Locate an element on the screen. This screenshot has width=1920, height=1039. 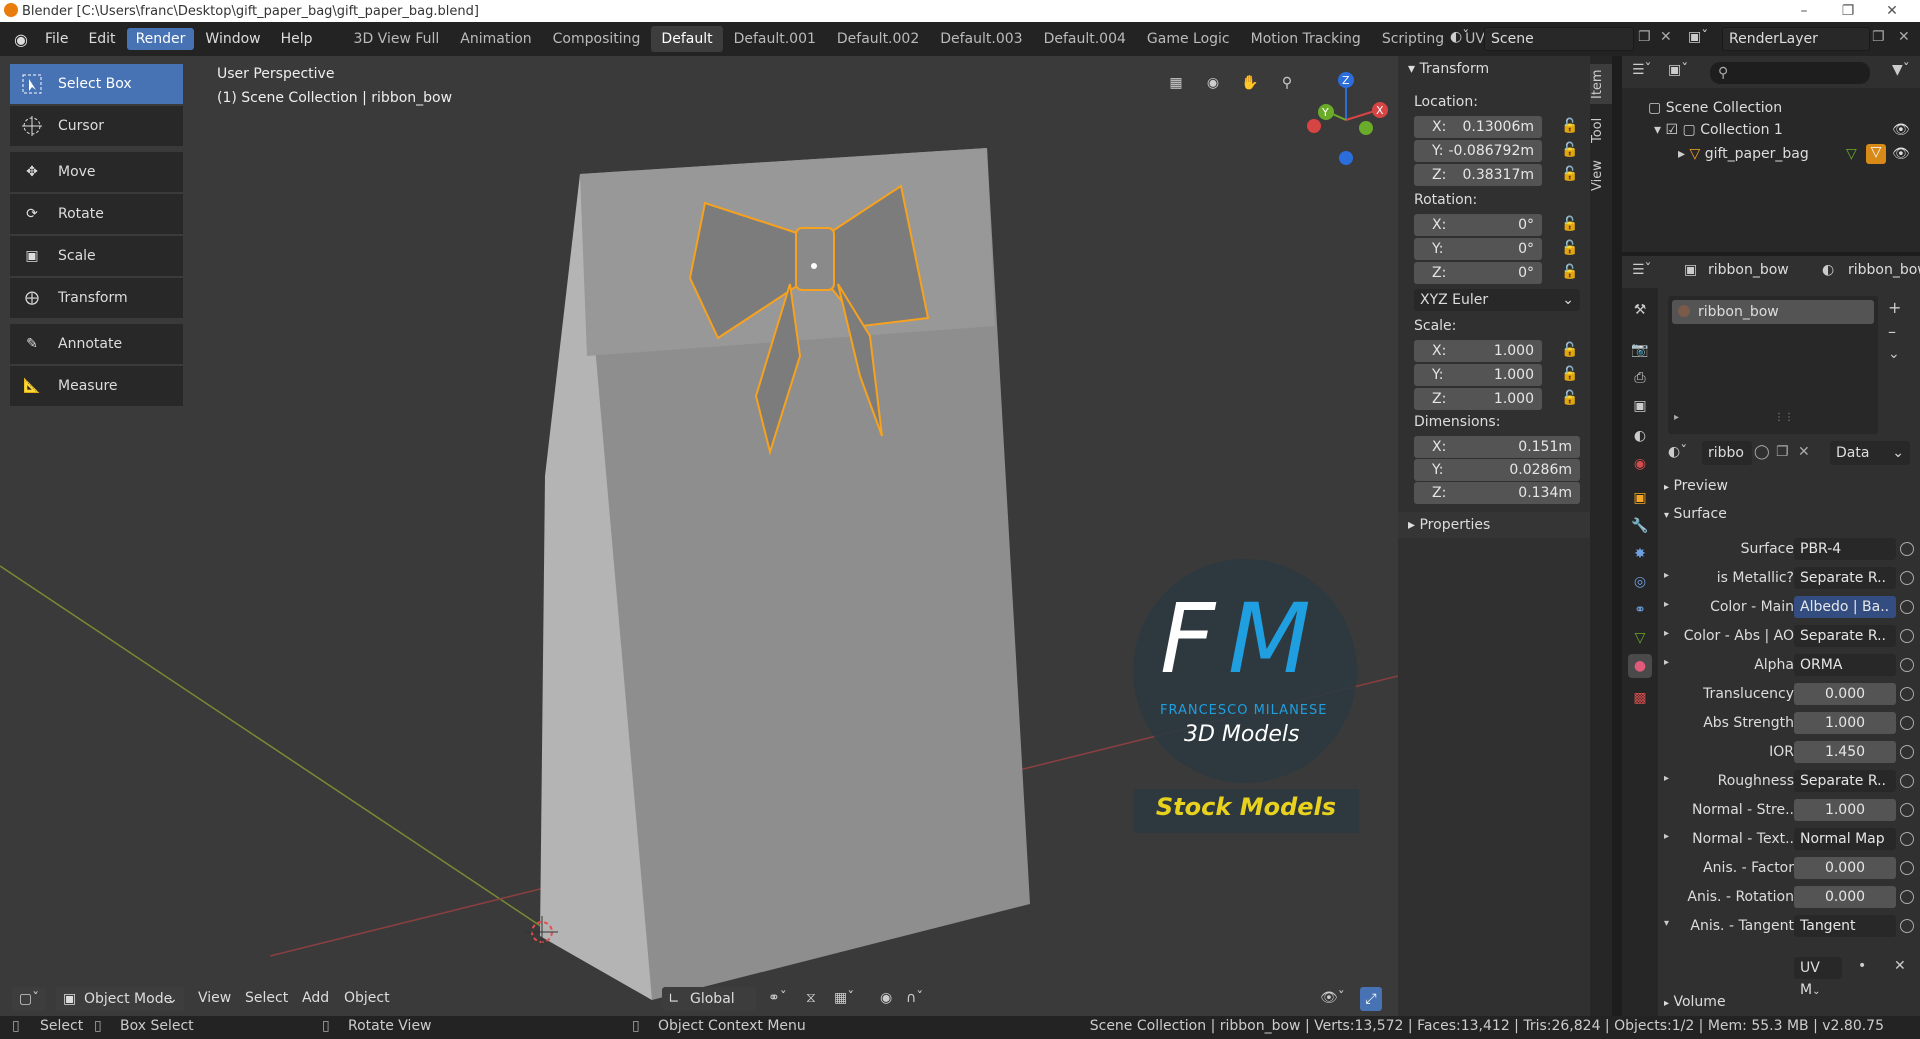
modifier-wrench-icon: 🔧 is located at coordinates (1640, 526).